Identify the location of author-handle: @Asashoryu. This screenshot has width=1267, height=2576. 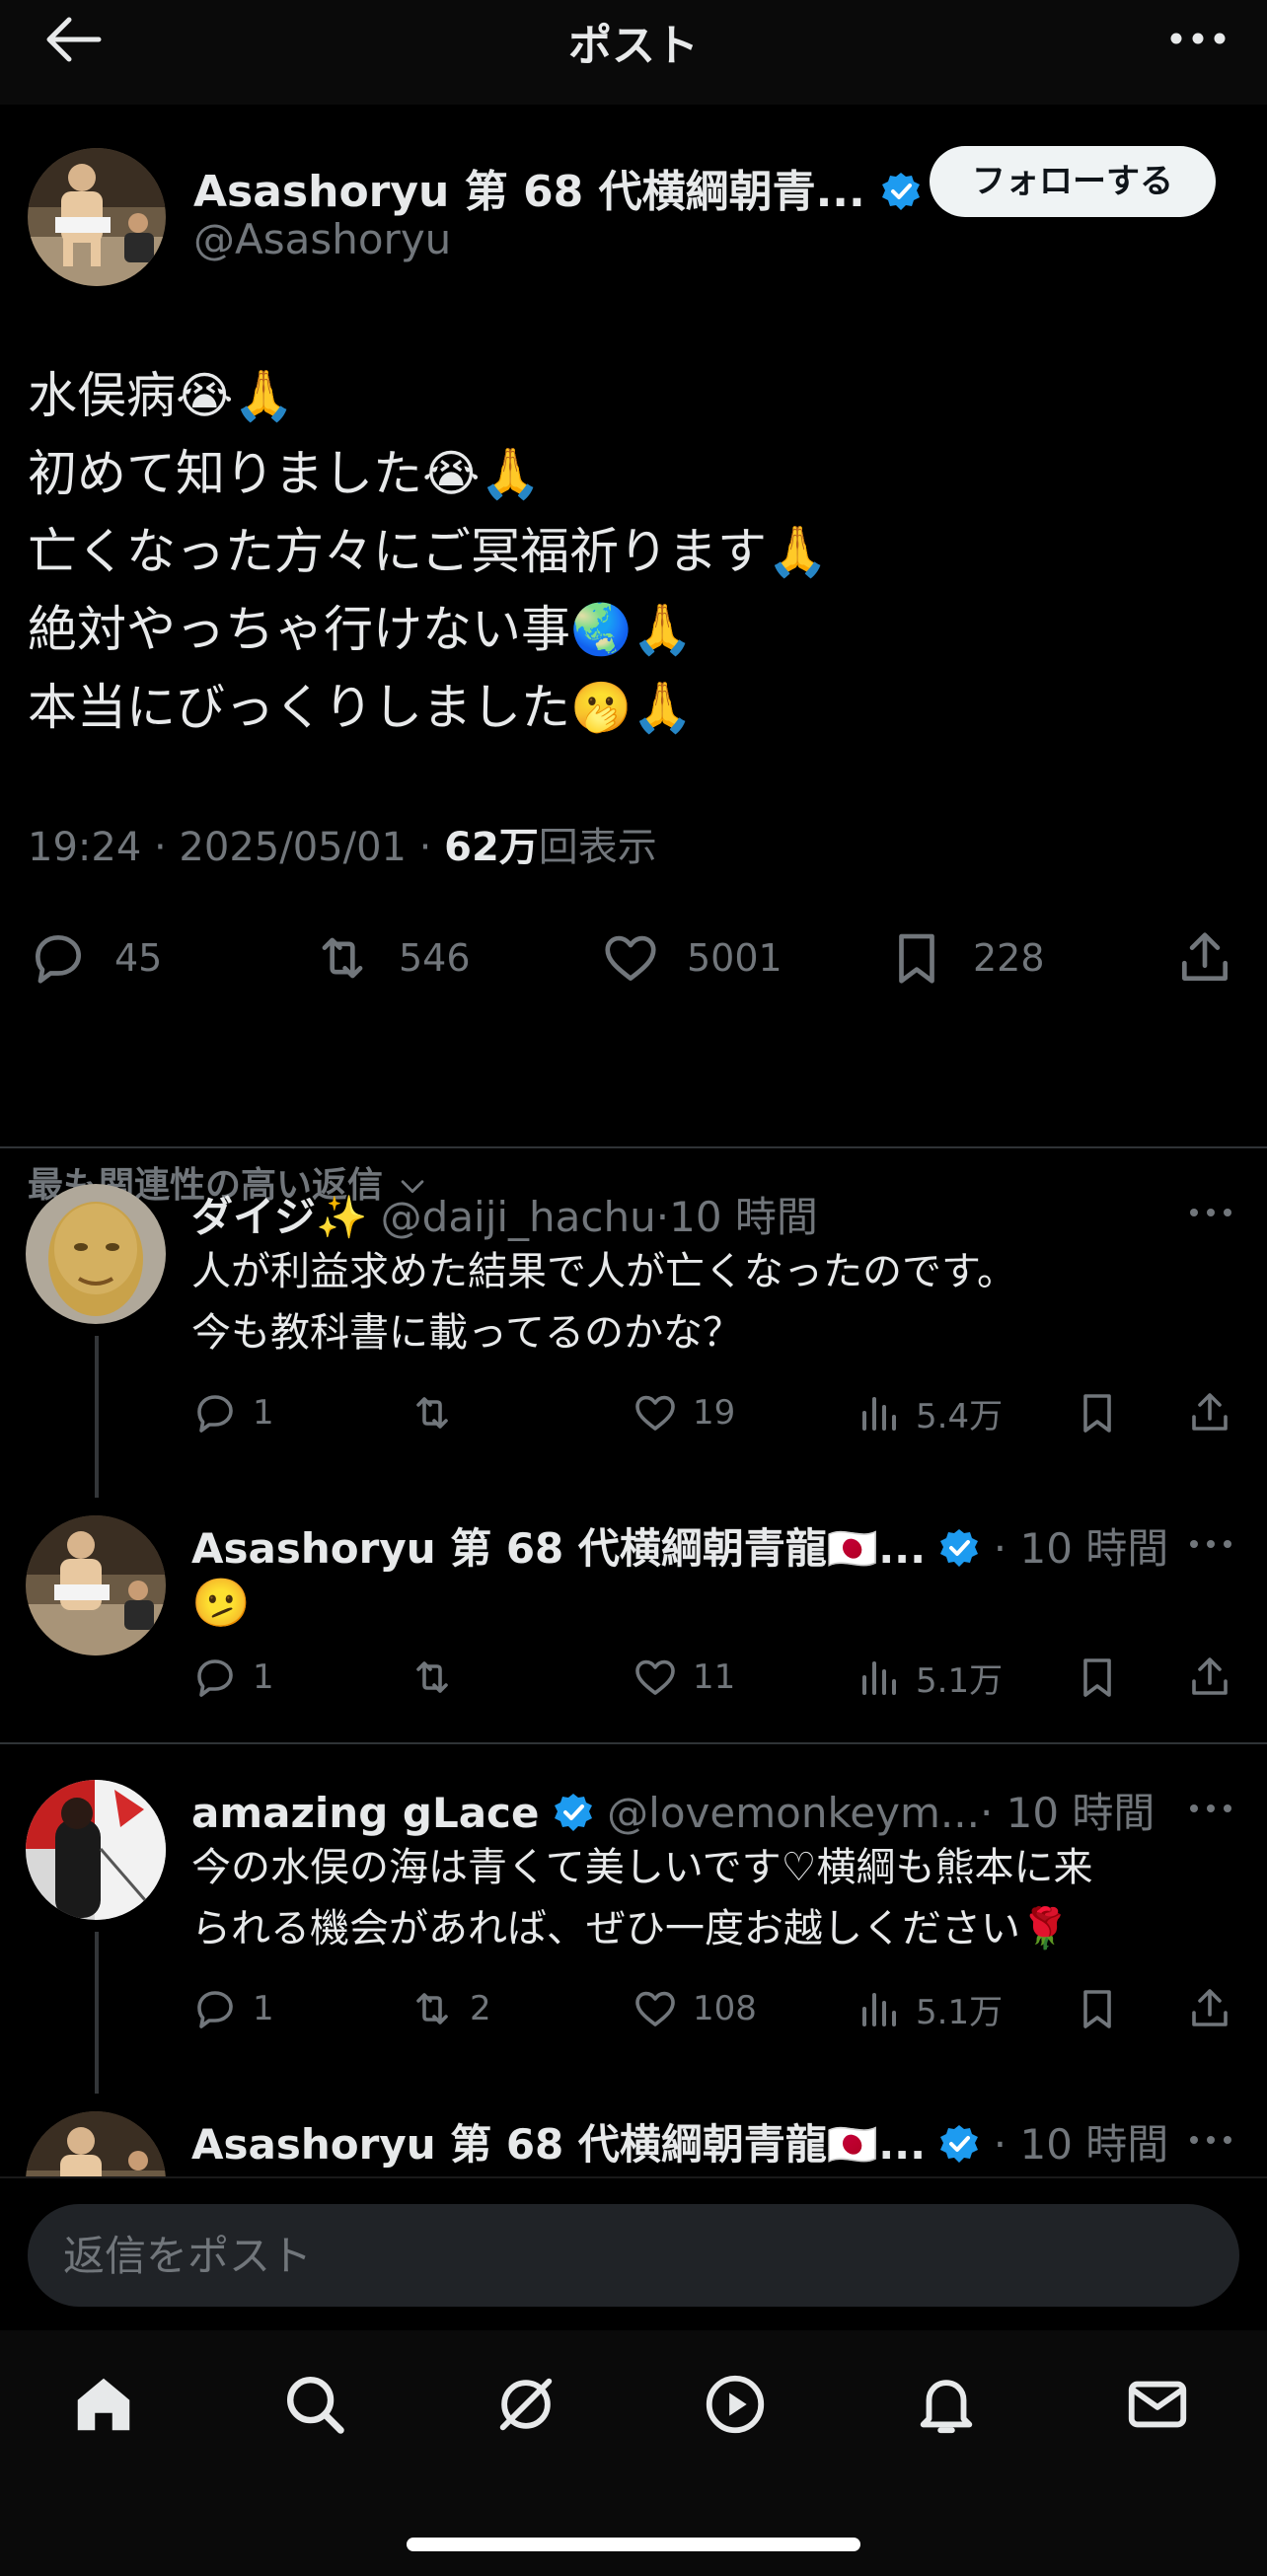
(322, 239).